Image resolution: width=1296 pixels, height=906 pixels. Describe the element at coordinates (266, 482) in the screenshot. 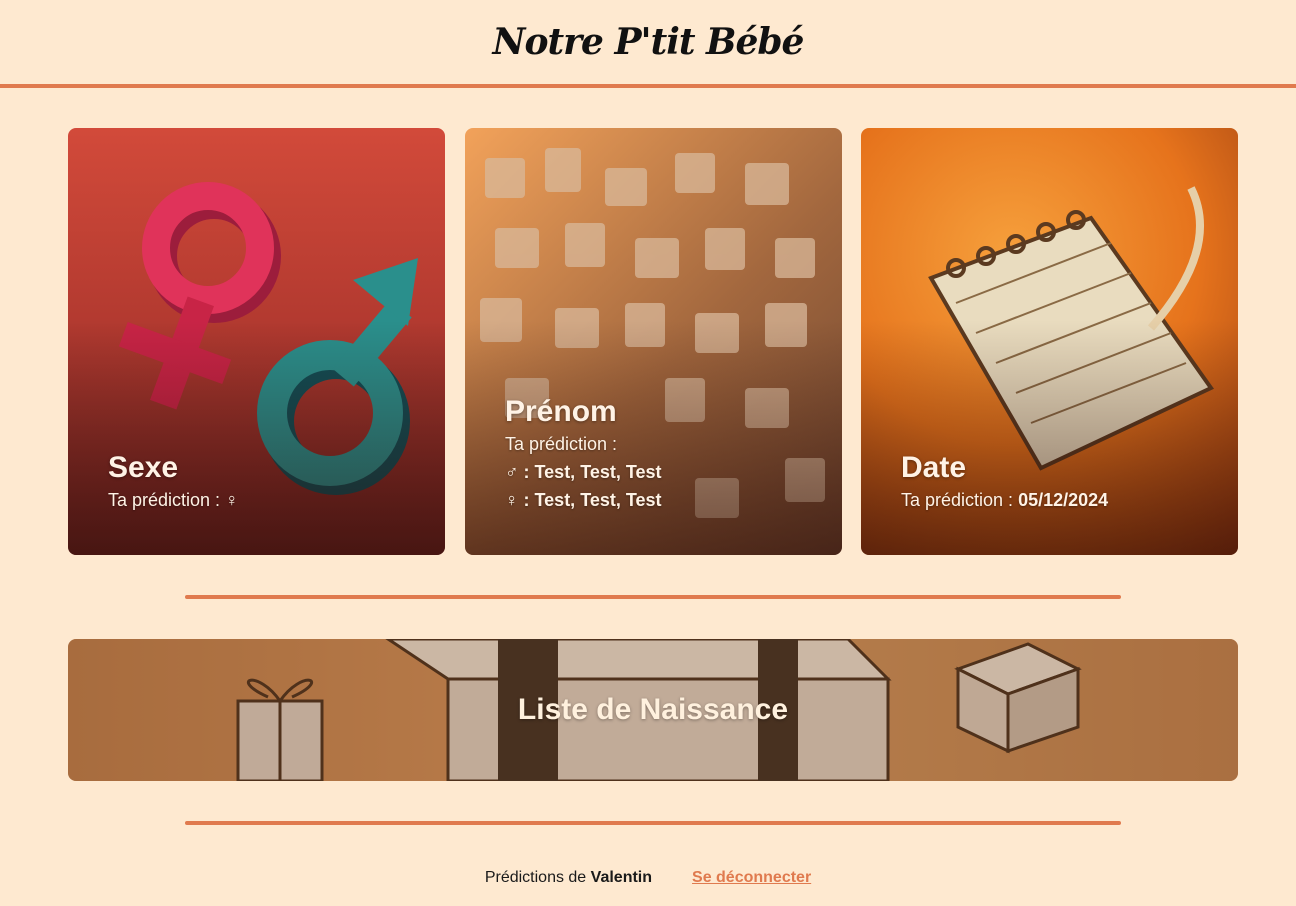

I see `card-sexe-body: Sexe Ta prédiction : ♀` at that location.